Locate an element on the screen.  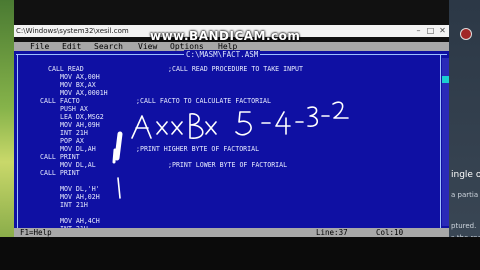
code-line: POP AX is located at coordinates (72, 141).